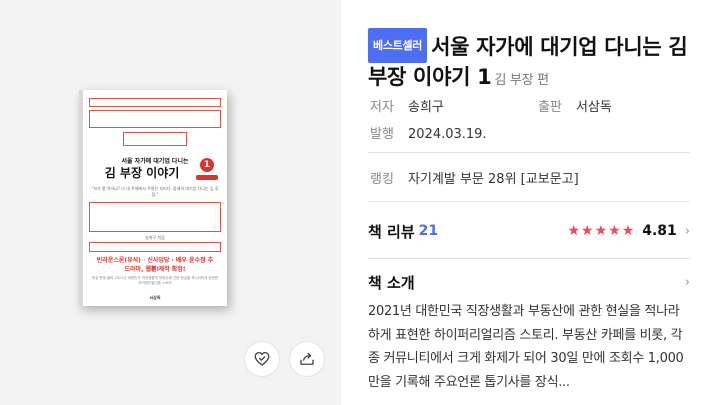  What do you see at coordinates (398, 45) in the screenshot?
I see `bestseller-badge: 베스트셀러` at bounding box center [398, 45].